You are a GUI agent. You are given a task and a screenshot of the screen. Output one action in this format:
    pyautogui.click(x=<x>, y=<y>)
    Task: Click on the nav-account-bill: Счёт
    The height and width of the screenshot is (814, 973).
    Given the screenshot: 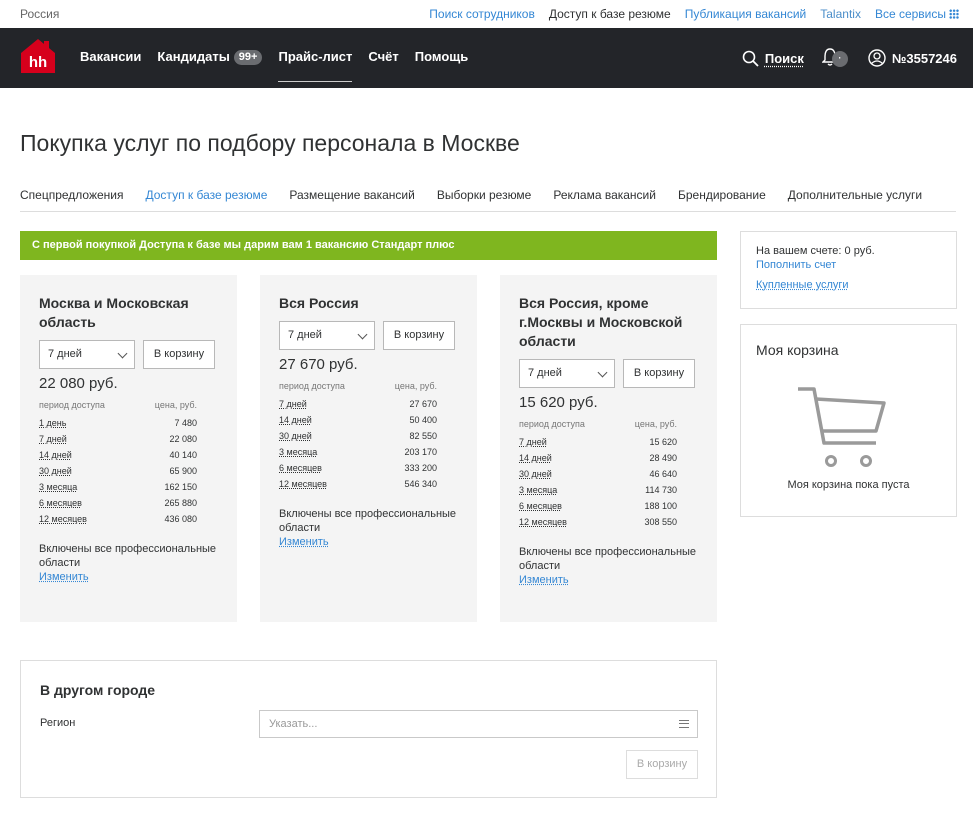 What is the action you would take?
    pyautogui.click(x=383, y=58)
    